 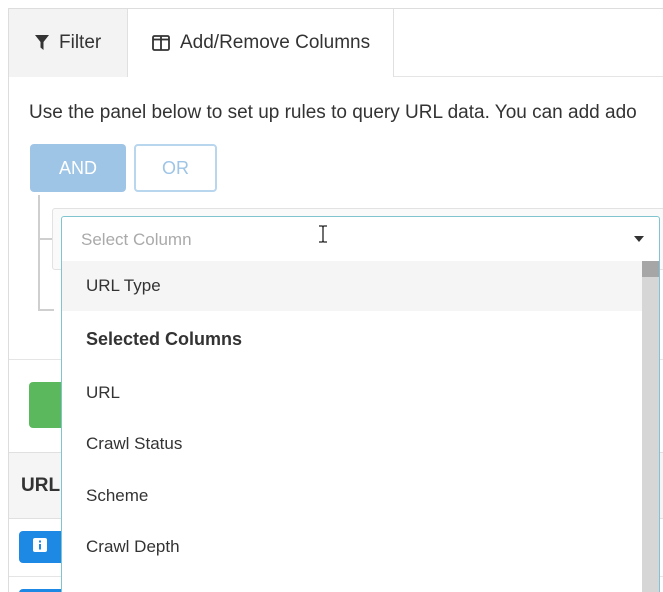 What do you see at coordinates (78, 168) in the screenshot?
I see `and-button: AND` at bounding box center [78, 168].